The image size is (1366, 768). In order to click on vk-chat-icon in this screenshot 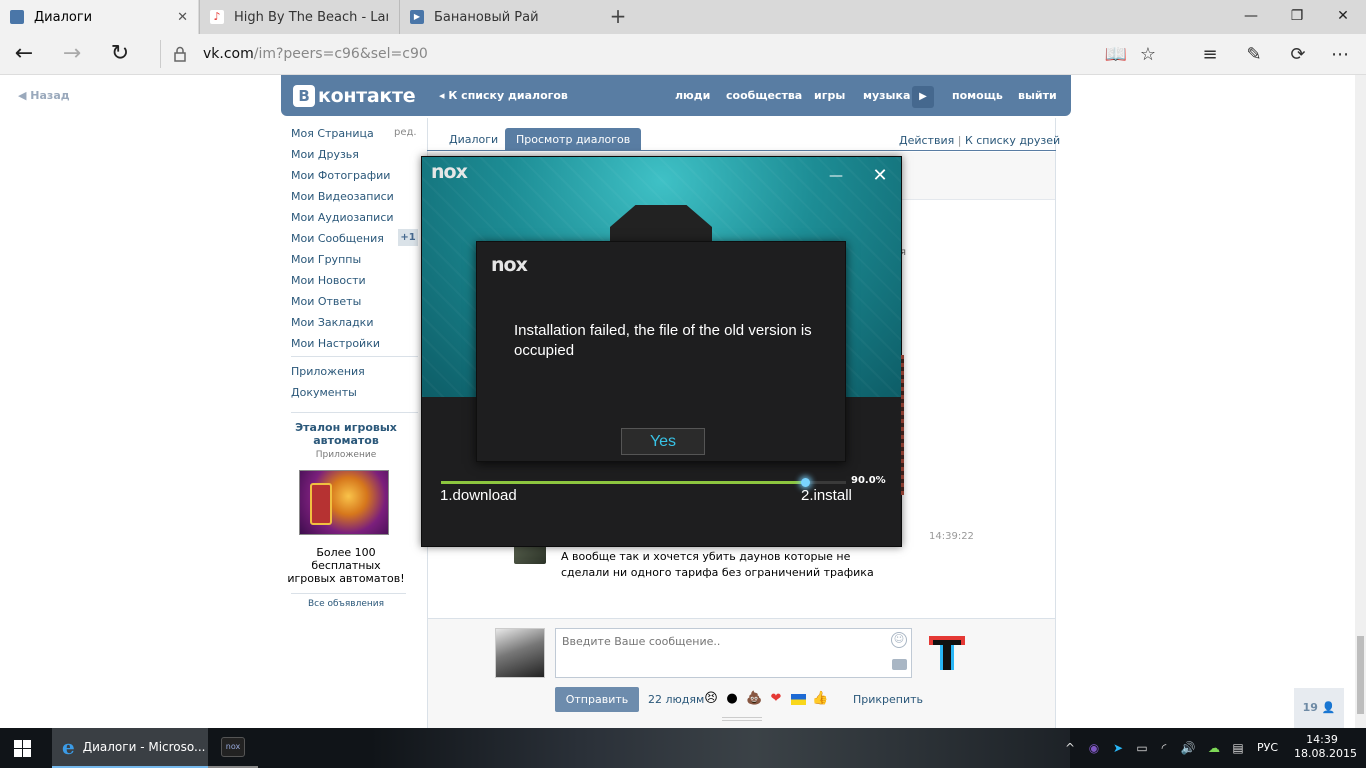, I will do `click(17, 17)`.